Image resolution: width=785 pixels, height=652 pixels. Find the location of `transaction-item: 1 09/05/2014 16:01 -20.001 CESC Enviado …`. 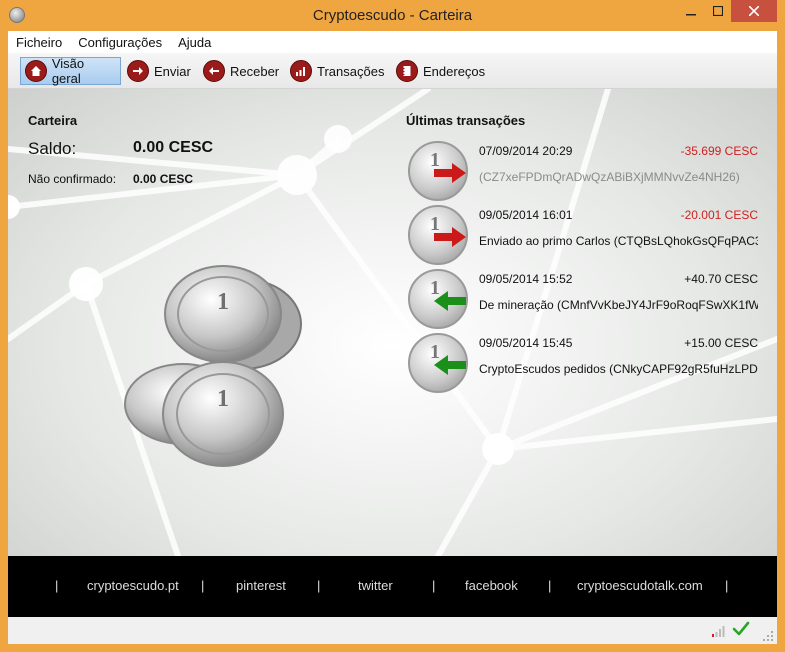

transaction-item: 1 09/05/2014 16:01 -20.001 CESC Enviado … is located at coordinates (582, 236).